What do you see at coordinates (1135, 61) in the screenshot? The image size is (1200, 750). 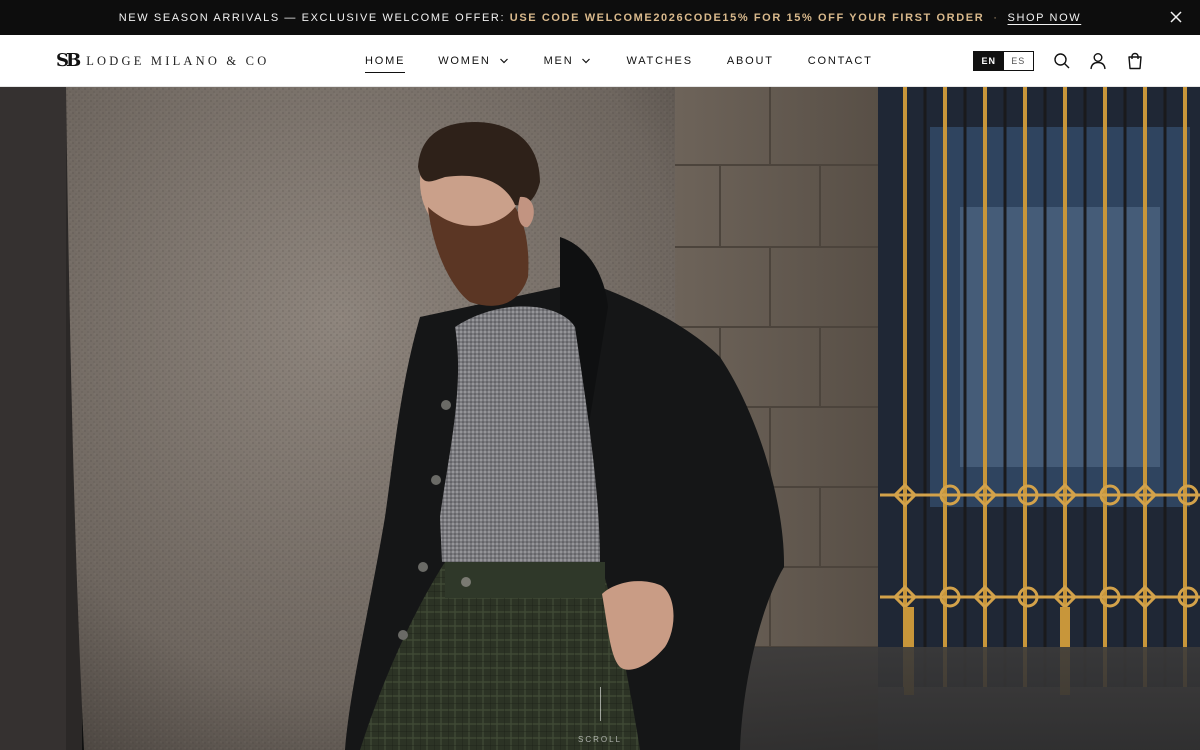 I see `cart-icon` at bounding box center [1135, 61].